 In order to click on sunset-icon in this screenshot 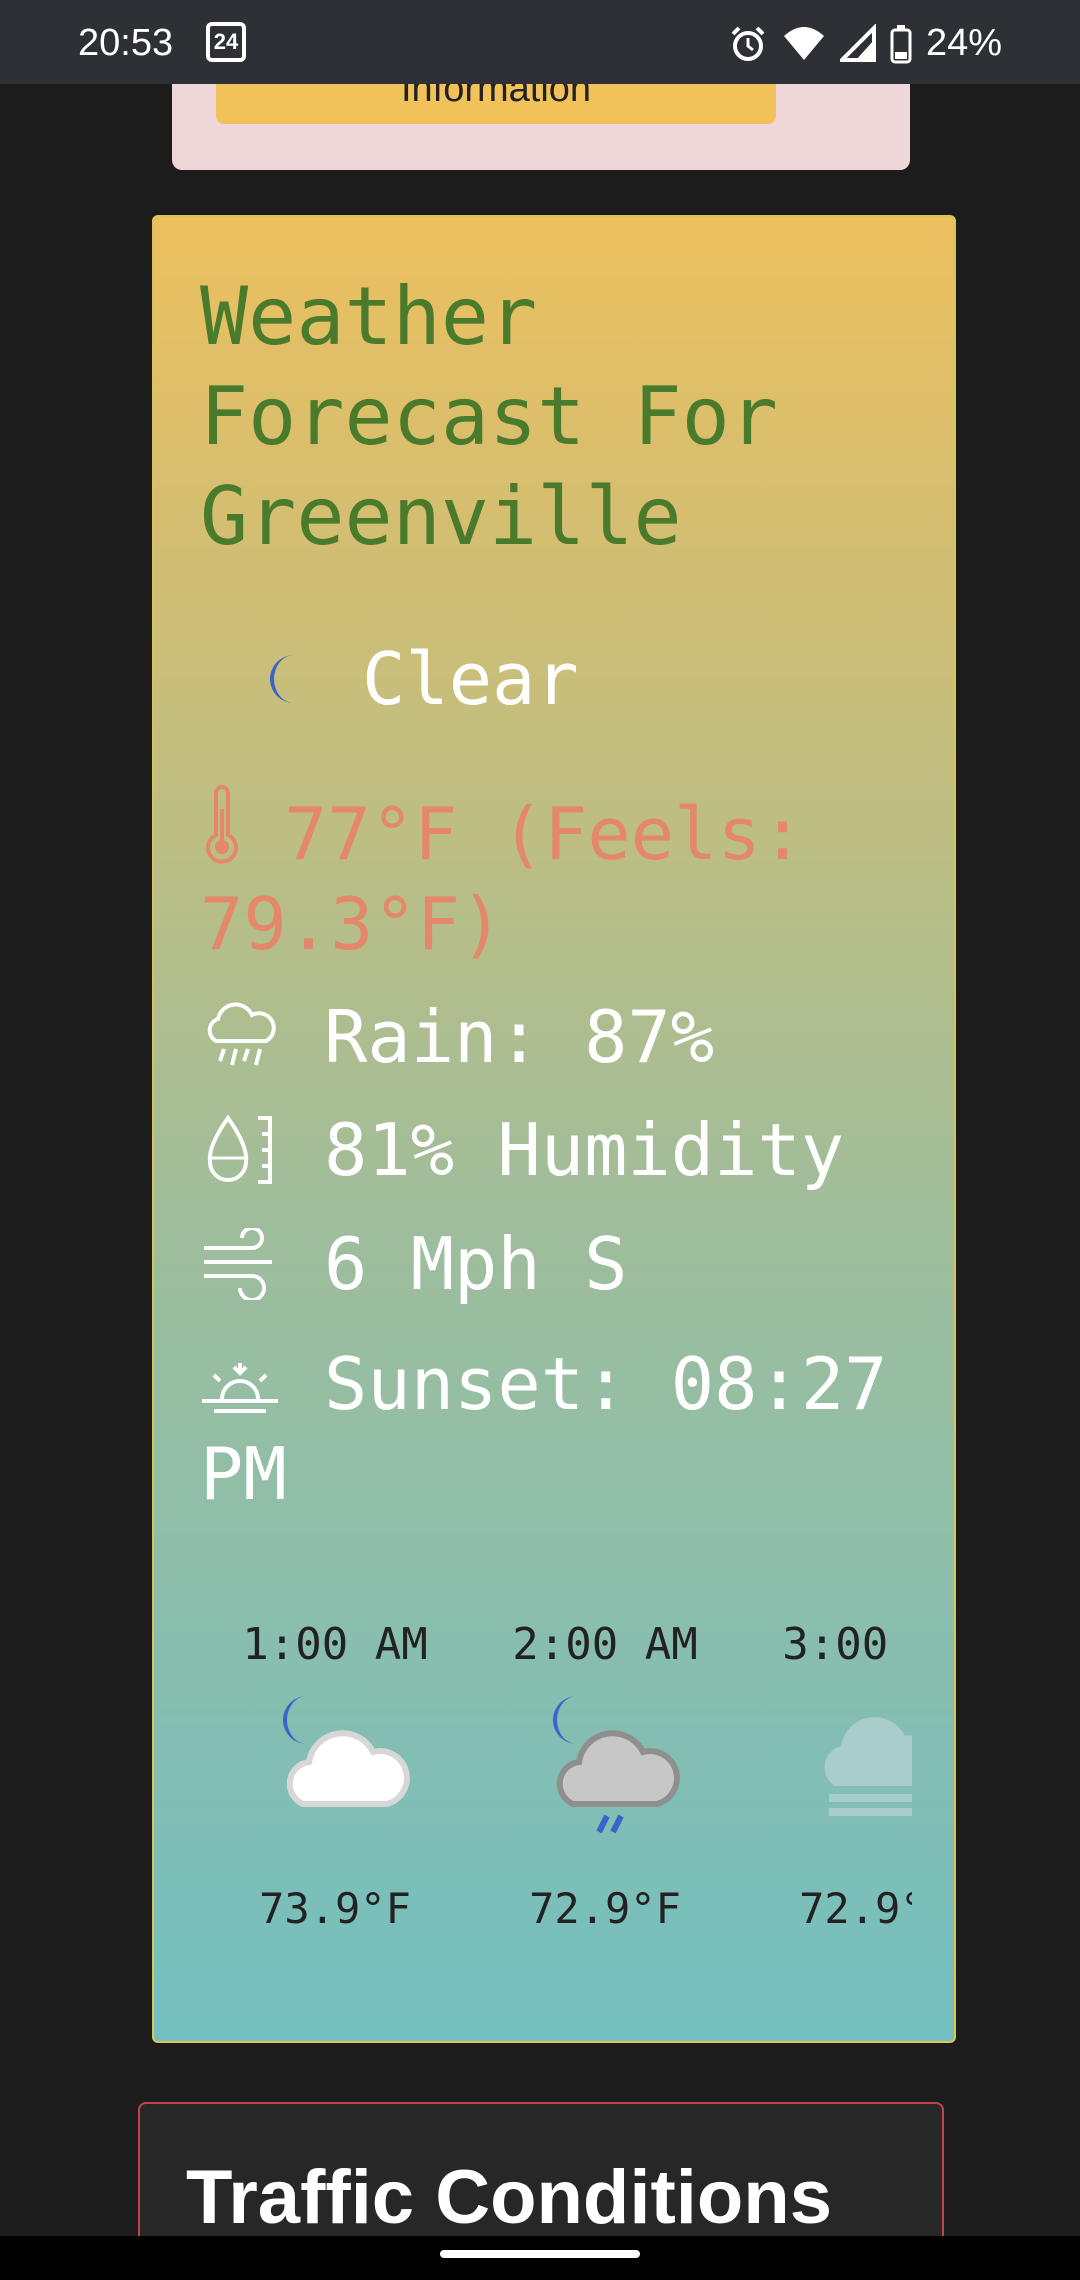, I will do `click(240, 1388)`.